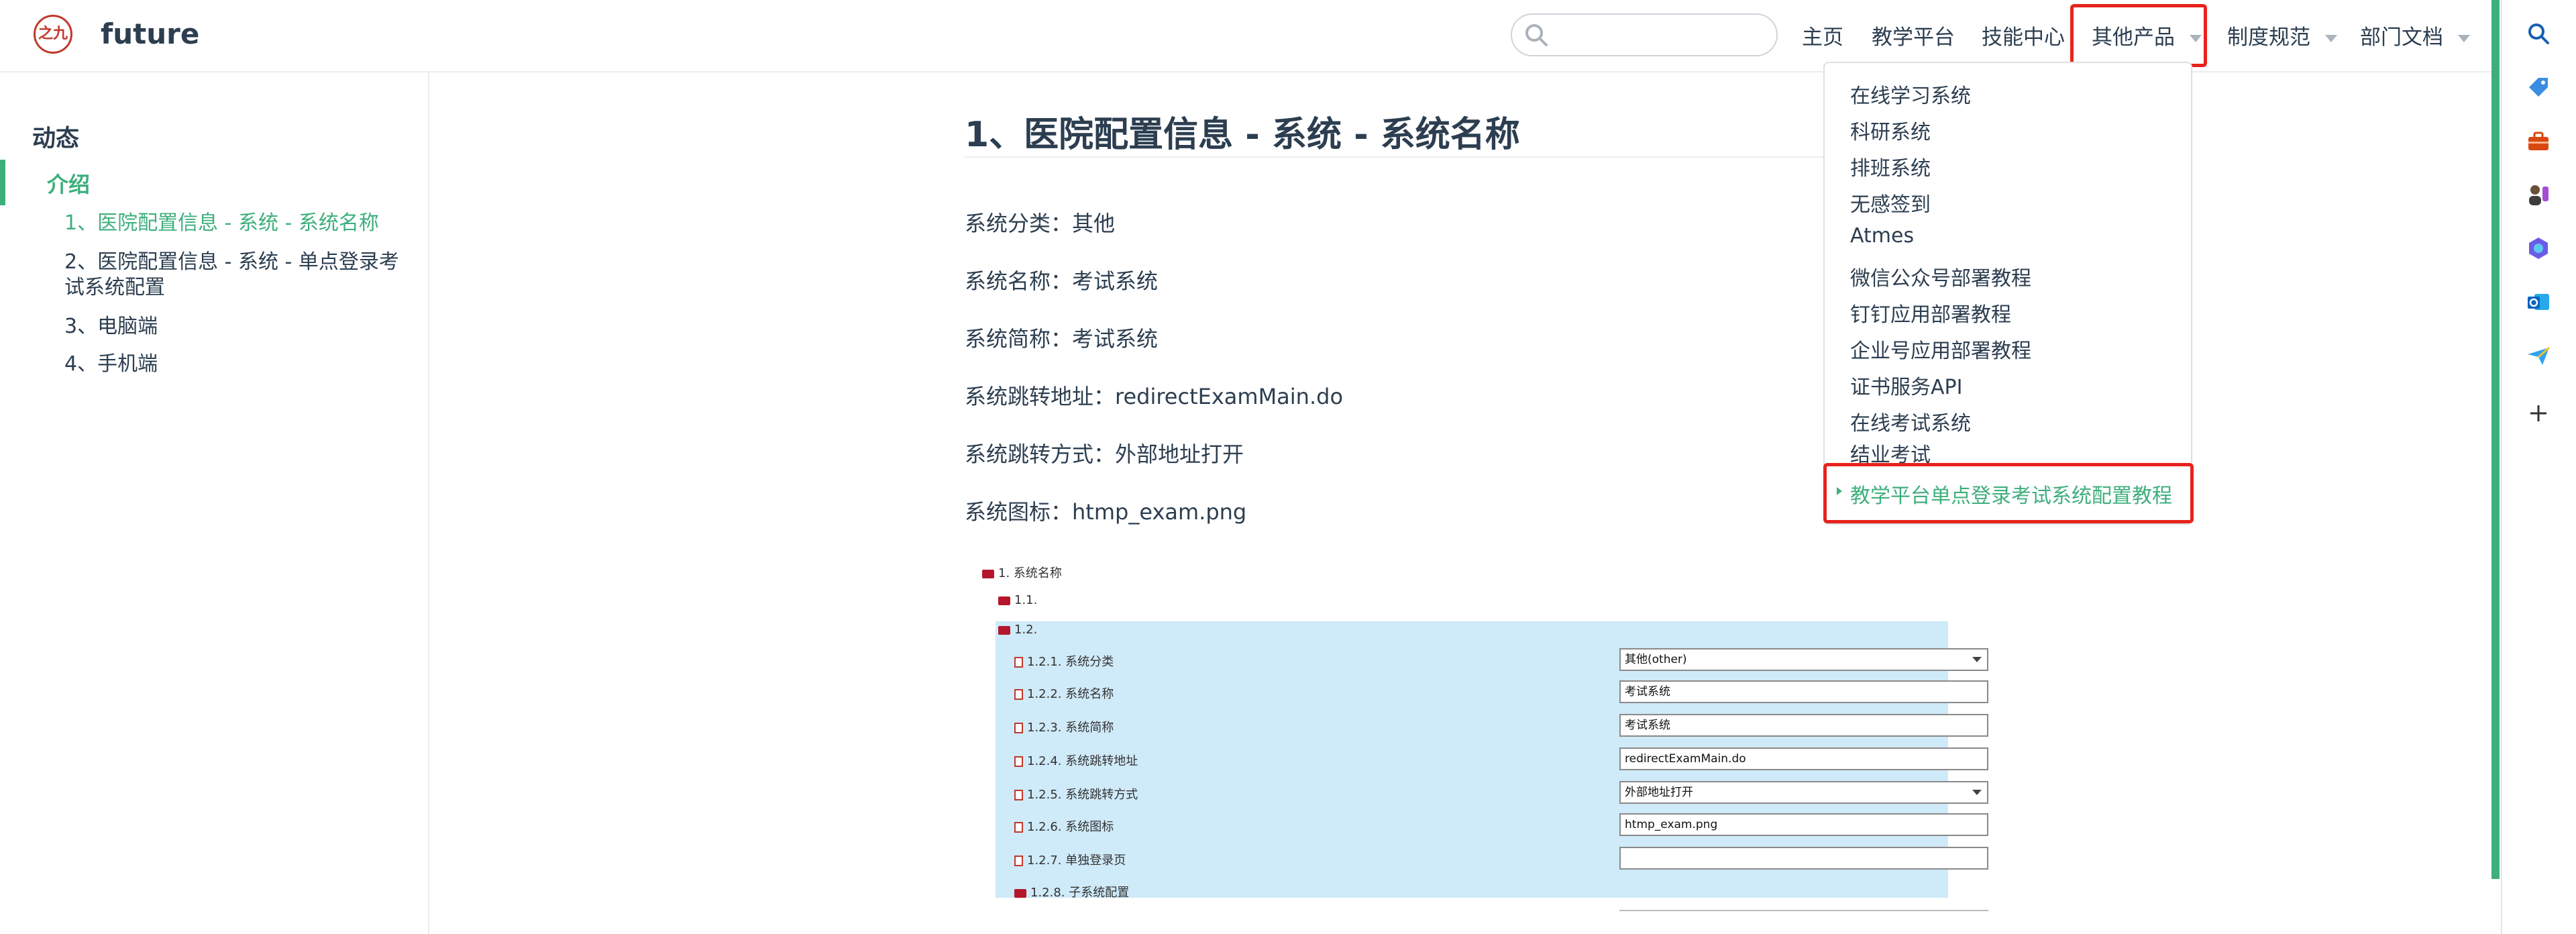 Image resolution: width=2576 pixels, height=934 pixels. I want to click on sidebar-link-4: 4、手机端, so click(238, 365).